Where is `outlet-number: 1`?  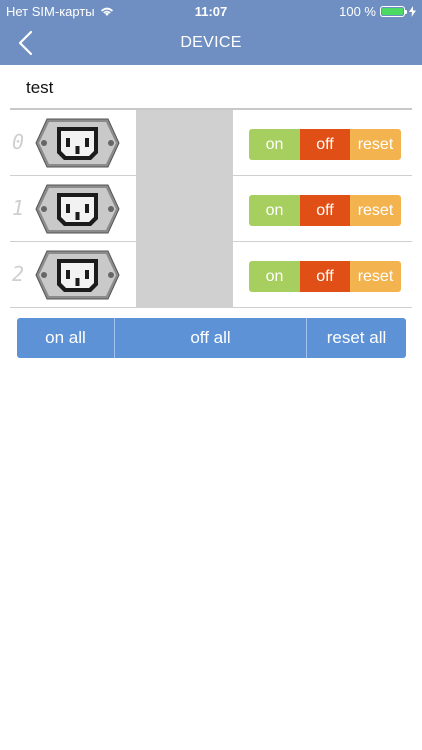
outlet-number: 1 is located at coordinates (18, 208).